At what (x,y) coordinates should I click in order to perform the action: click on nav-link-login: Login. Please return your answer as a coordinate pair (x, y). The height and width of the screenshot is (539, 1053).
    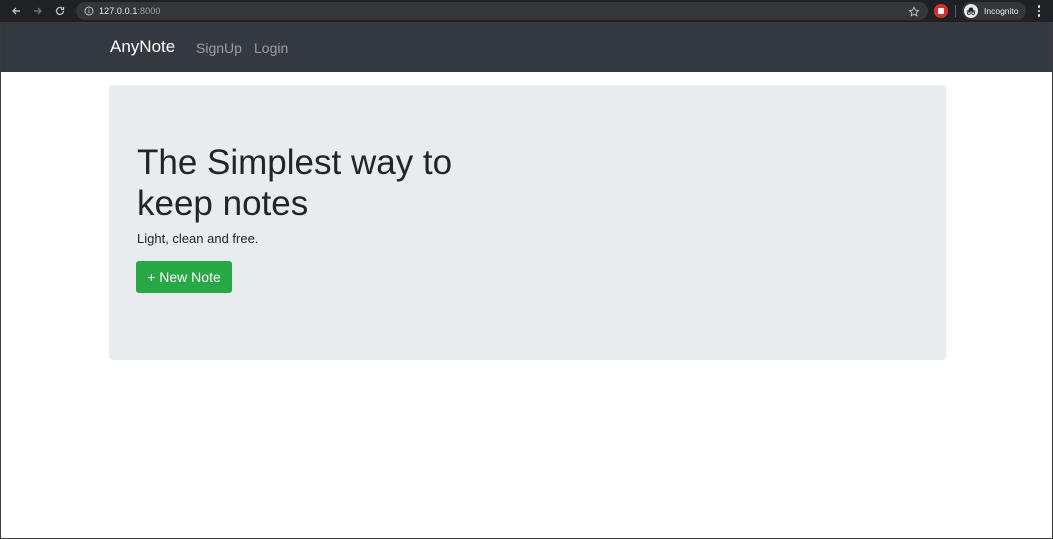
    Looking at the image, I should click on (271, 48).